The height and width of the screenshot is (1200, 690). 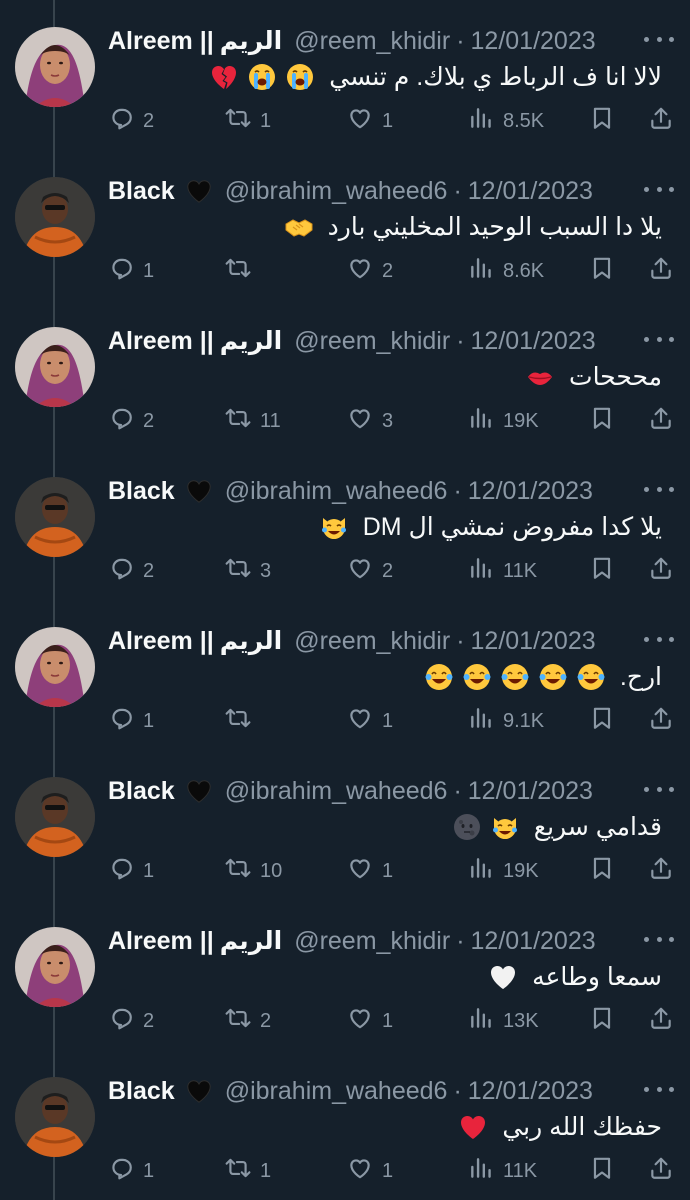 I want to click on views-button: 8.5K, so click(x=506, y=121).